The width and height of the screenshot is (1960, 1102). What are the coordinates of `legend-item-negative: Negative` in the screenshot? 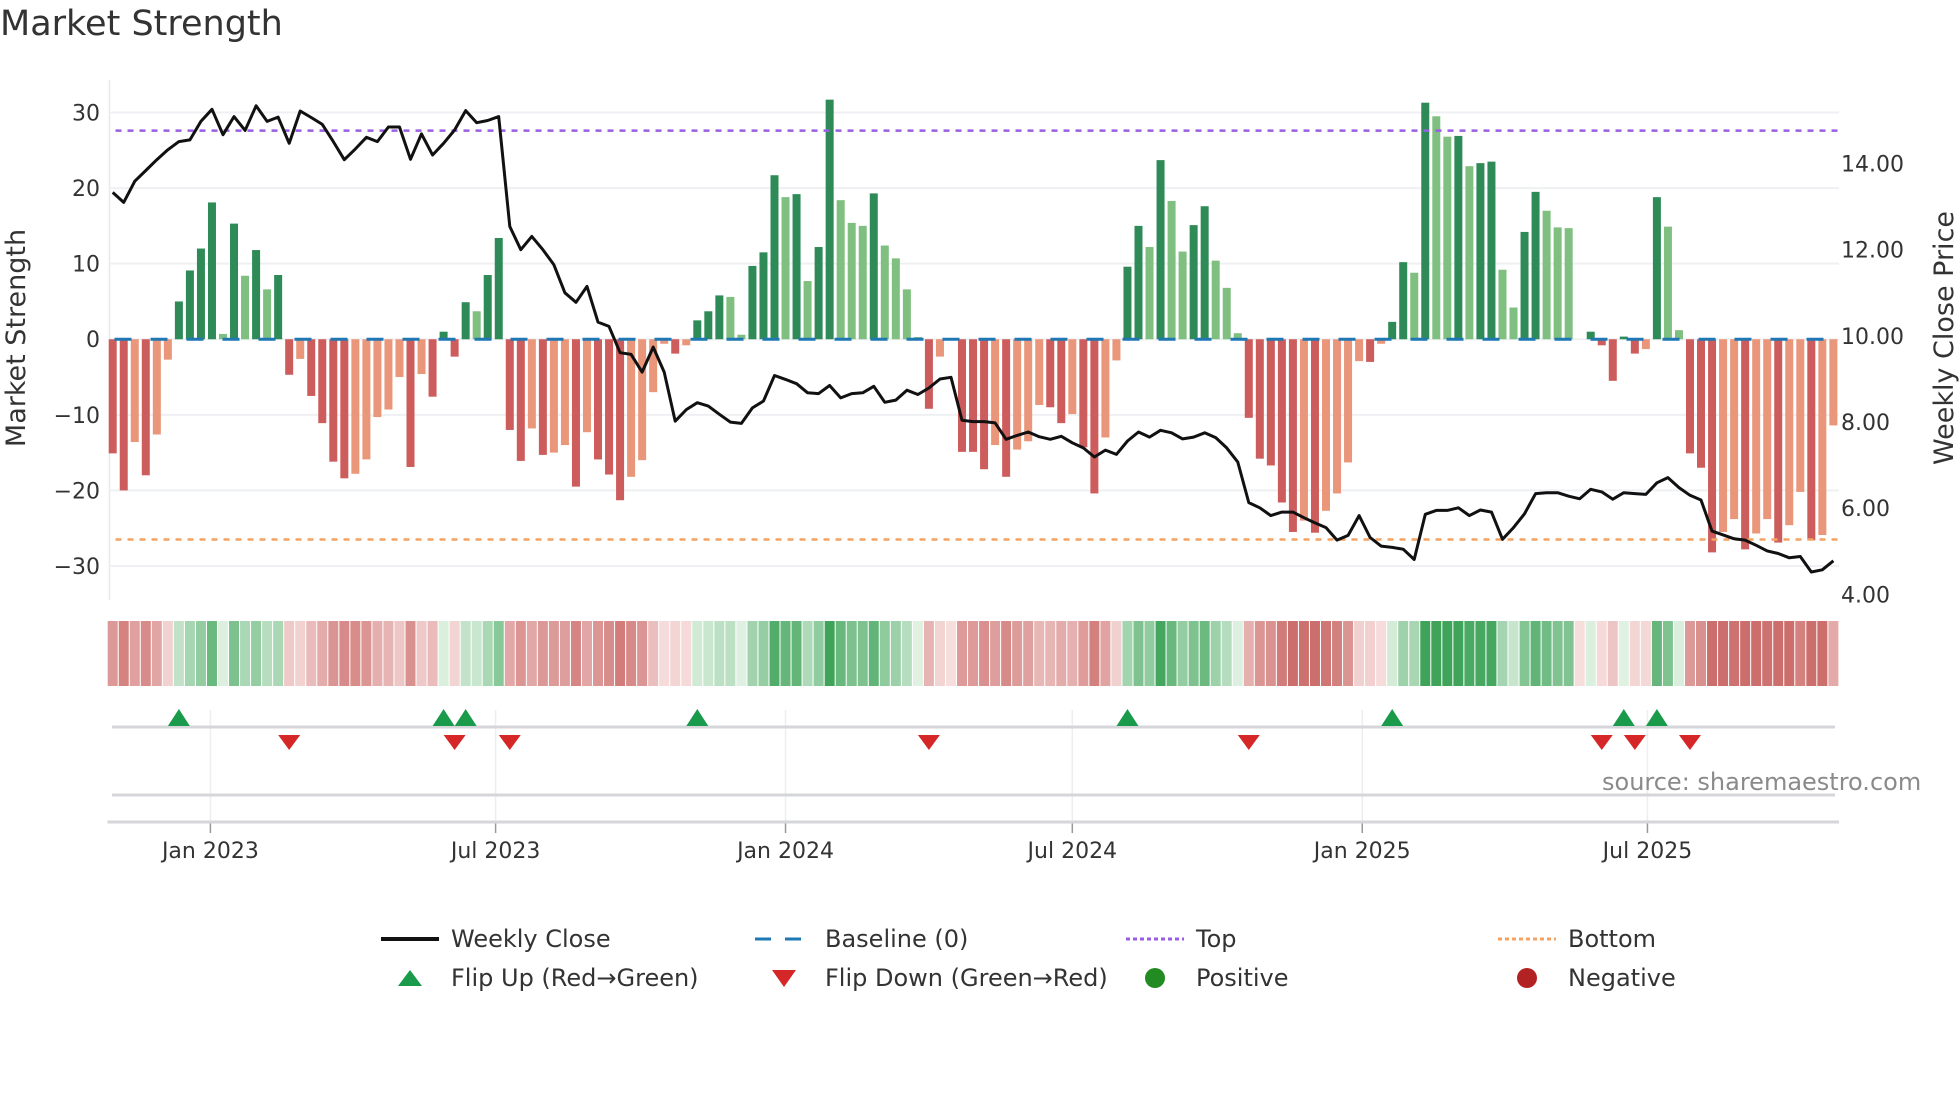 It's located at (1587, 978).